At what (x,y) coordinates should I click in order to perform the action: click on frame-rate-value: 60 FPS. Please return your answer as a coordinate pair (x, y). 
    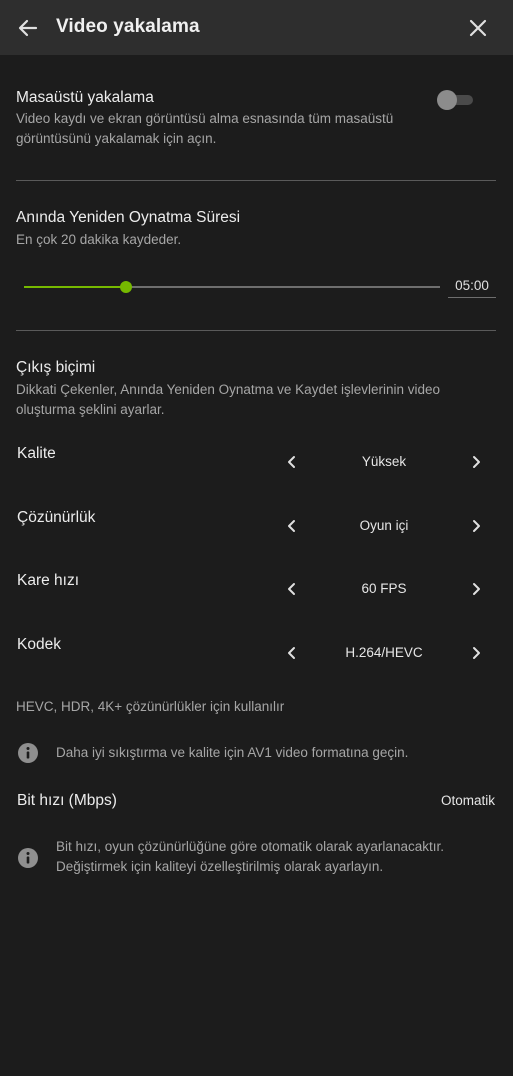
    Looking at the image, I should click on (384, 588).